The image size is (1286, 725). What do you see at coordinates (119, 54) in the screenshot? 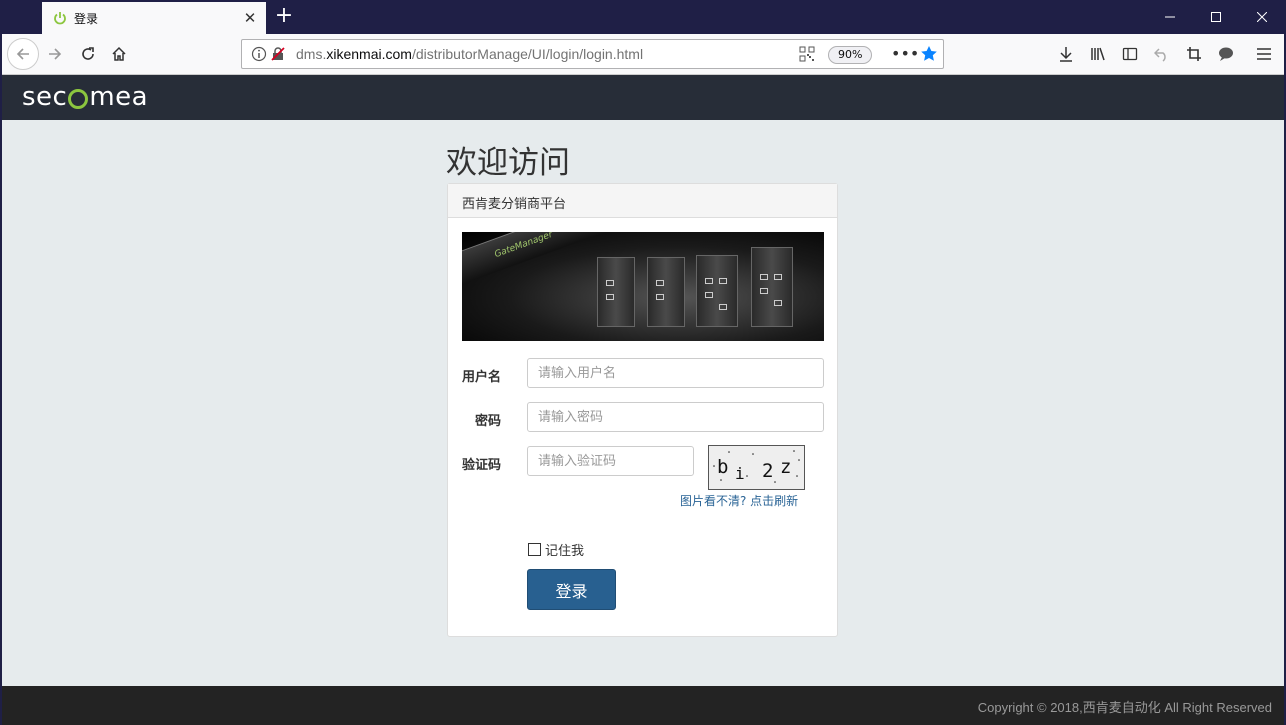
I see `home-icon` at bounding box center [119, 54].